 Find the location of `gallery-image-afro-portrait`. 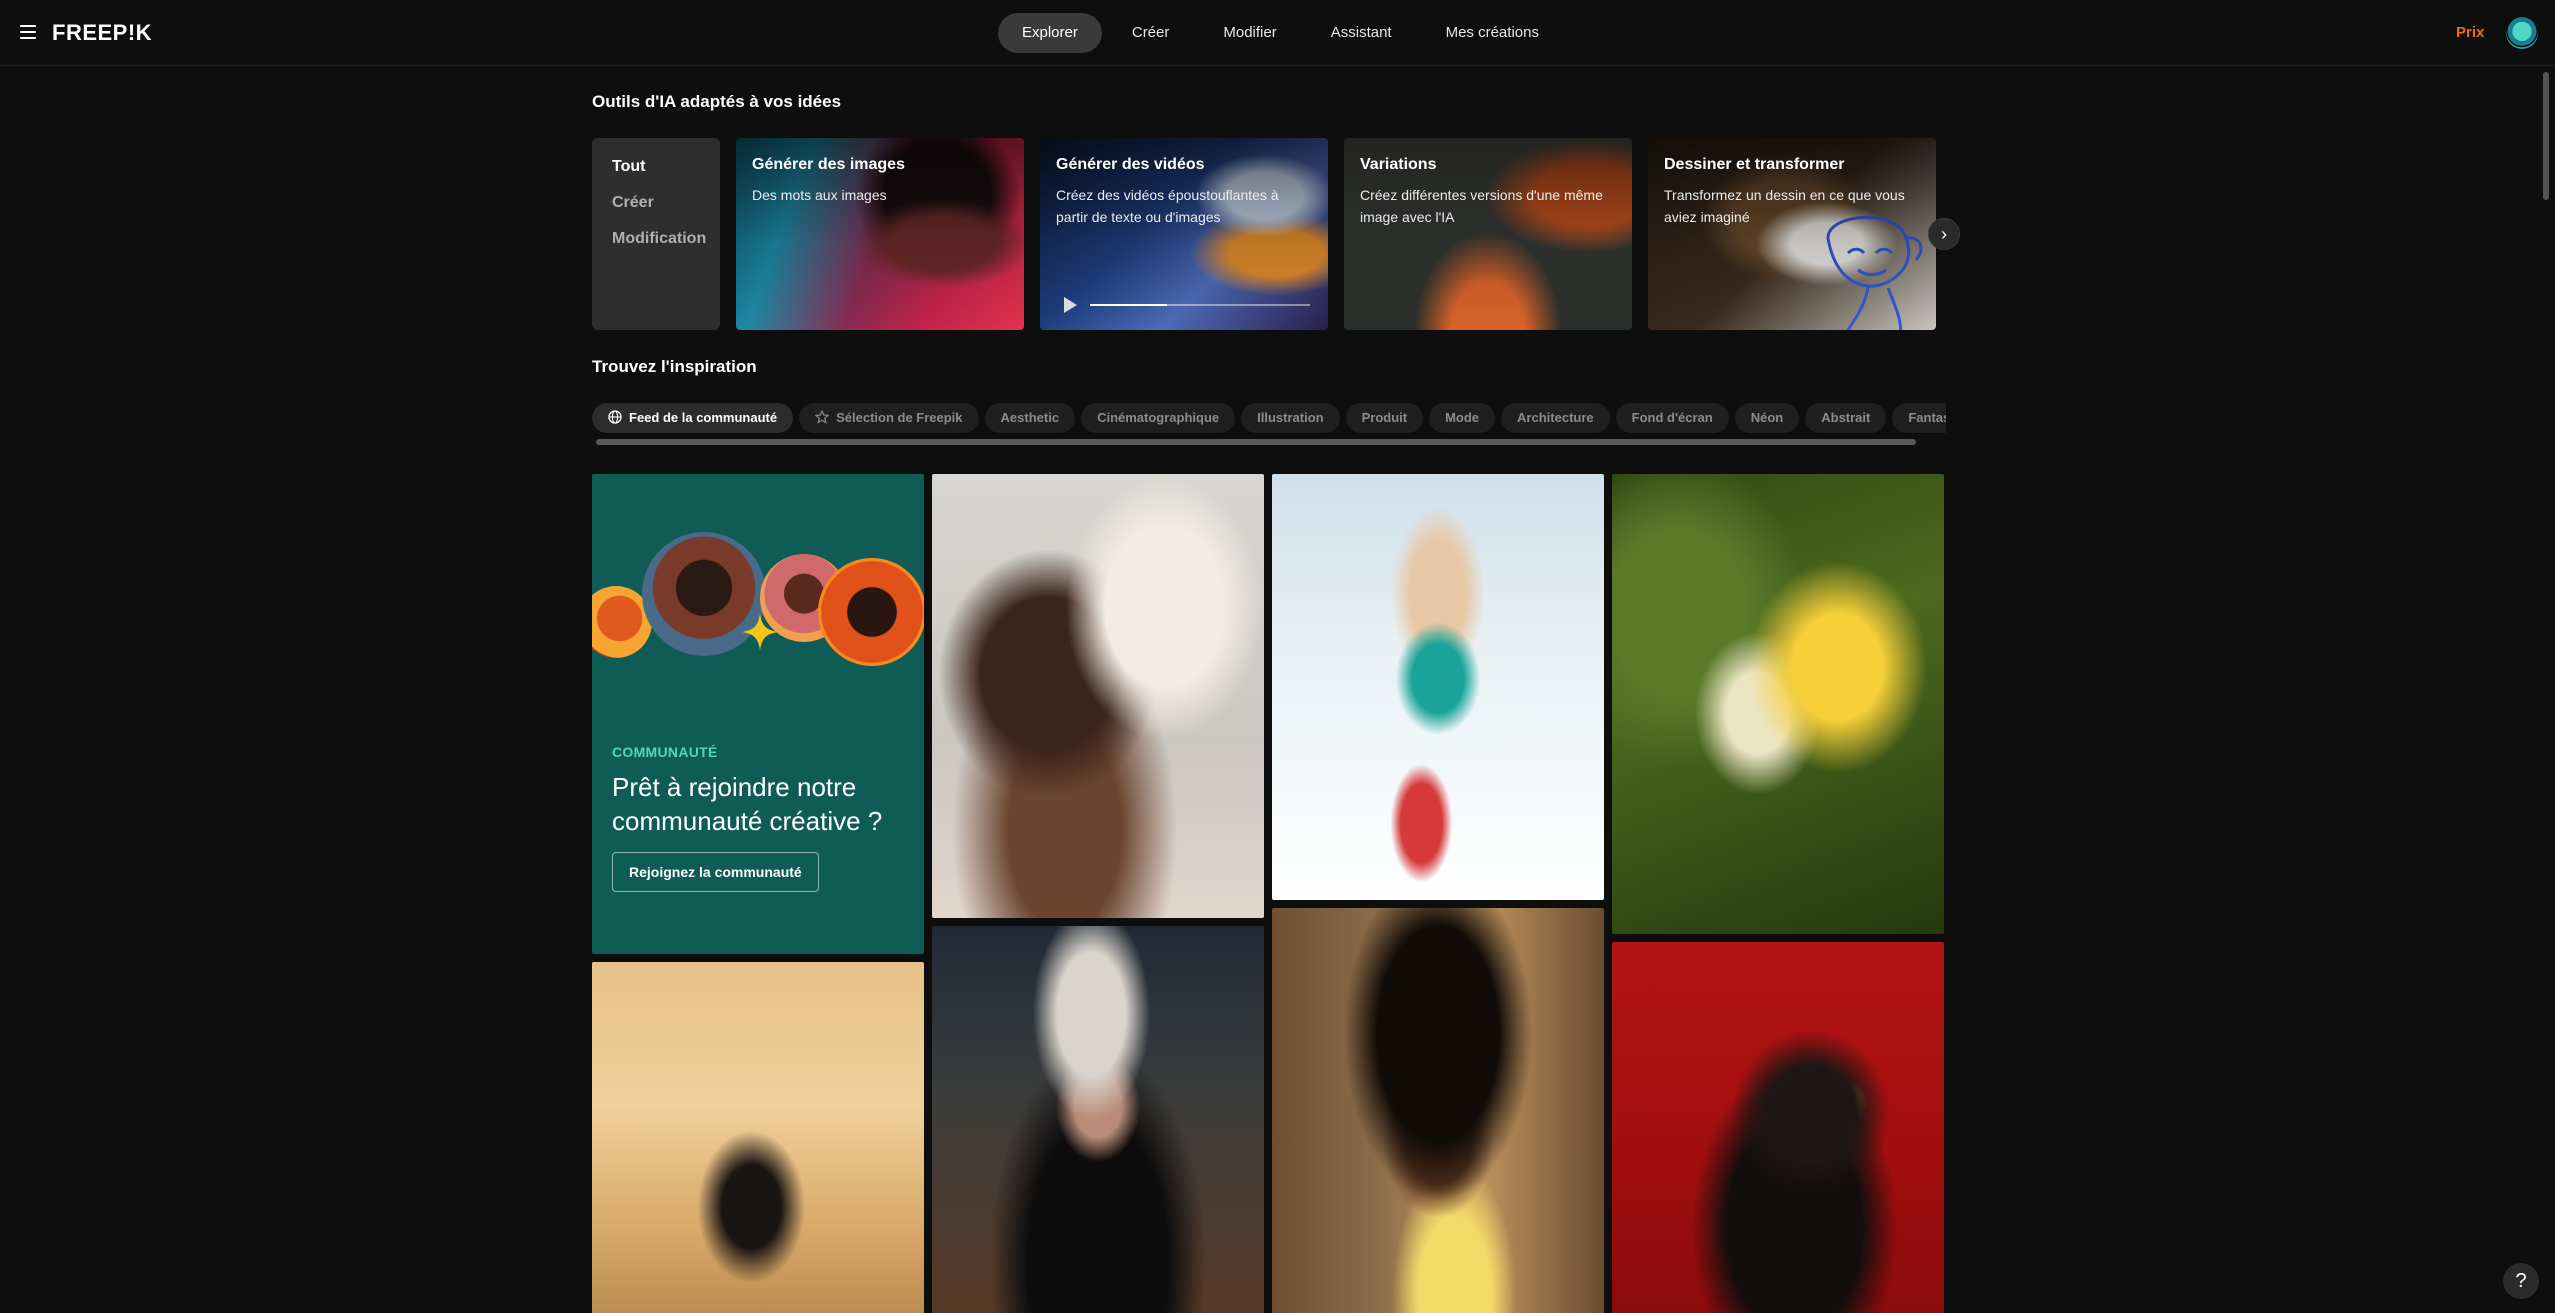

gallery-image-afro-portrait is located at coordinates (1438, 1110).